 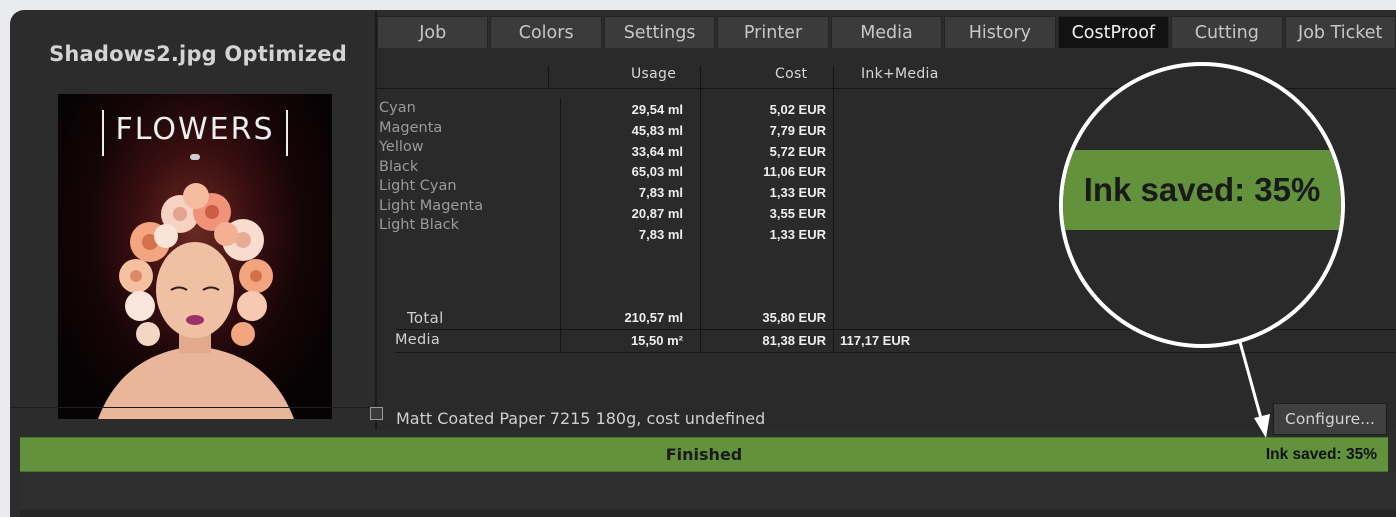 What do you see at coordinates (797, 109) in the screenshot?
I see `cost-value: 5,02 EUR` at bounding box center [797, 109].